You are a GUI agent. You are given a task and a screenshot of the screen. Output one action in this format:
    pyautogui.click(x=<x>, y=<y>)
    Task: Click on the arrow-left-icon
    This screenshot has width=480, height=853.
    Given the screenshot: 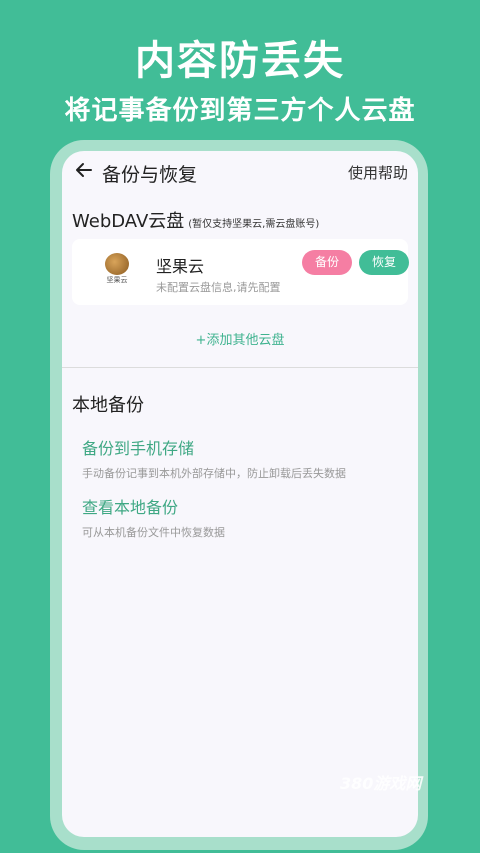 What is the action you would take?
    pyautogui.click(x=84, y=170)
    